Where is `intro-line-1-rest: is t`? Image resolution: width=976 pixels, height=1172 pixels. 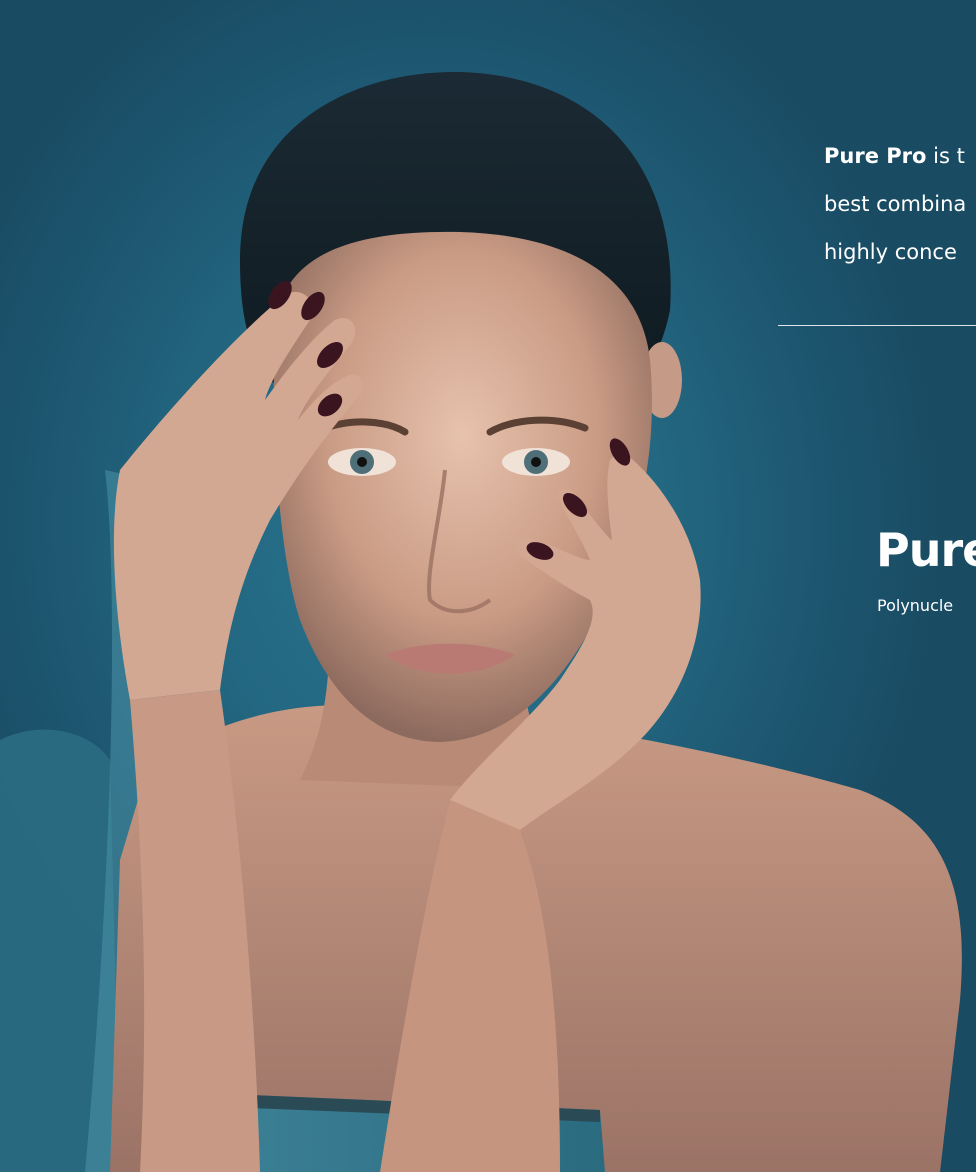 intro-line-1-rest: is t is located at coordinates (945, 156).